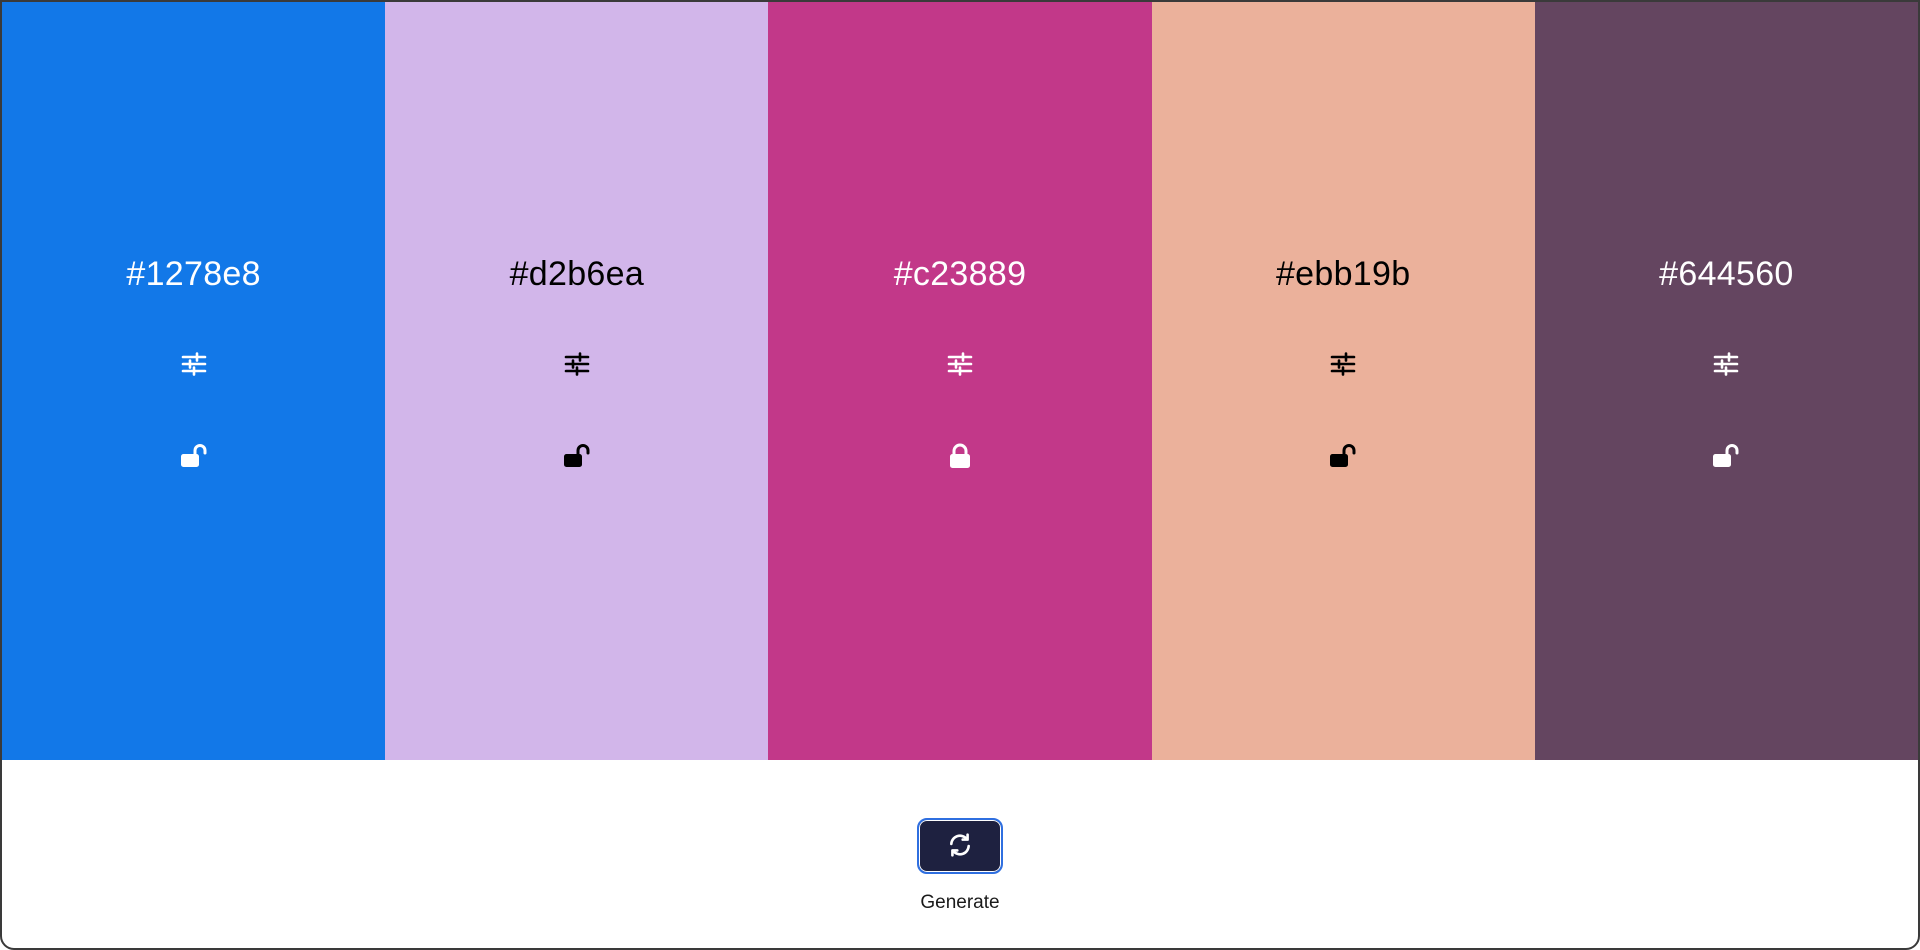 Image resolution: width=1920 pixels, height=950 pixels. What do you see at coordinates (960, 274) in the screenshot?
I see `hex-code: #c23889` at bounding box center [960, 274].